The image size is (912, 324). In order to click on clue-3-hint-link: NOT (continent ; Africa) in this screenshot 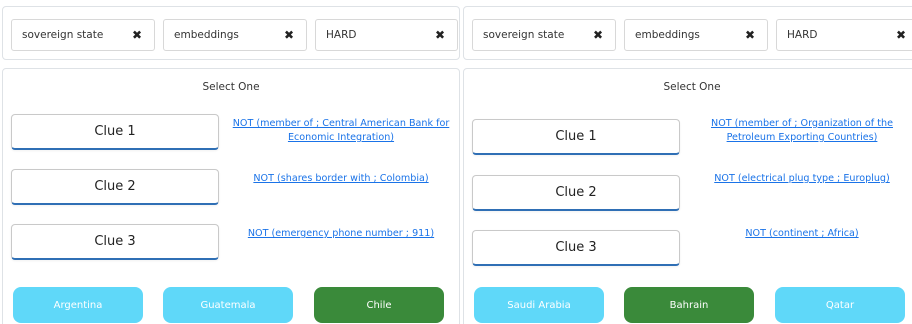, I will do `click(802, 234)`.